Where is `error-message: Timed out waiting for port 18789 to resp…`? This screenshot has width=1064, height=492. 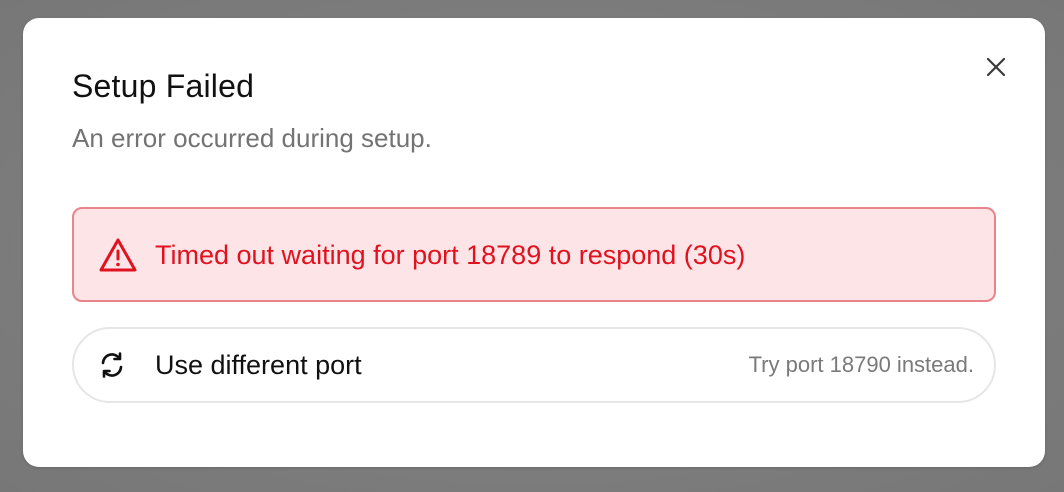
error-message: Timed out waiting for port 18789 to resp… is located at coordinates (450, 254).